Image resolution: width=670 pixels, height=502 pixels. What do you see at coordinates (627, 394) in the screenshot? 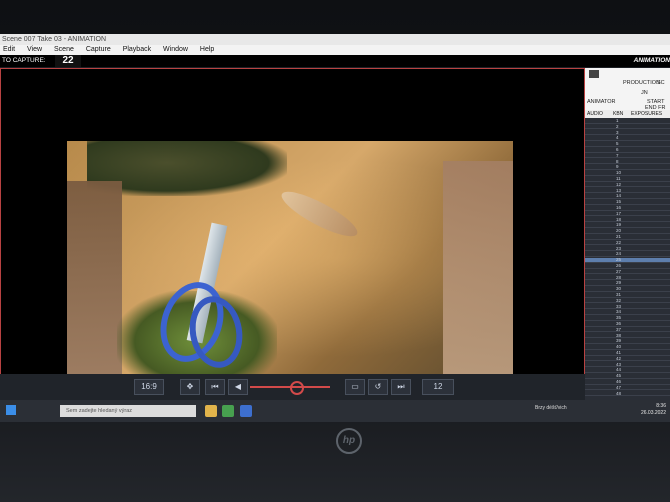
I see `sheet-row: 48` at bounding box center [627, 394].